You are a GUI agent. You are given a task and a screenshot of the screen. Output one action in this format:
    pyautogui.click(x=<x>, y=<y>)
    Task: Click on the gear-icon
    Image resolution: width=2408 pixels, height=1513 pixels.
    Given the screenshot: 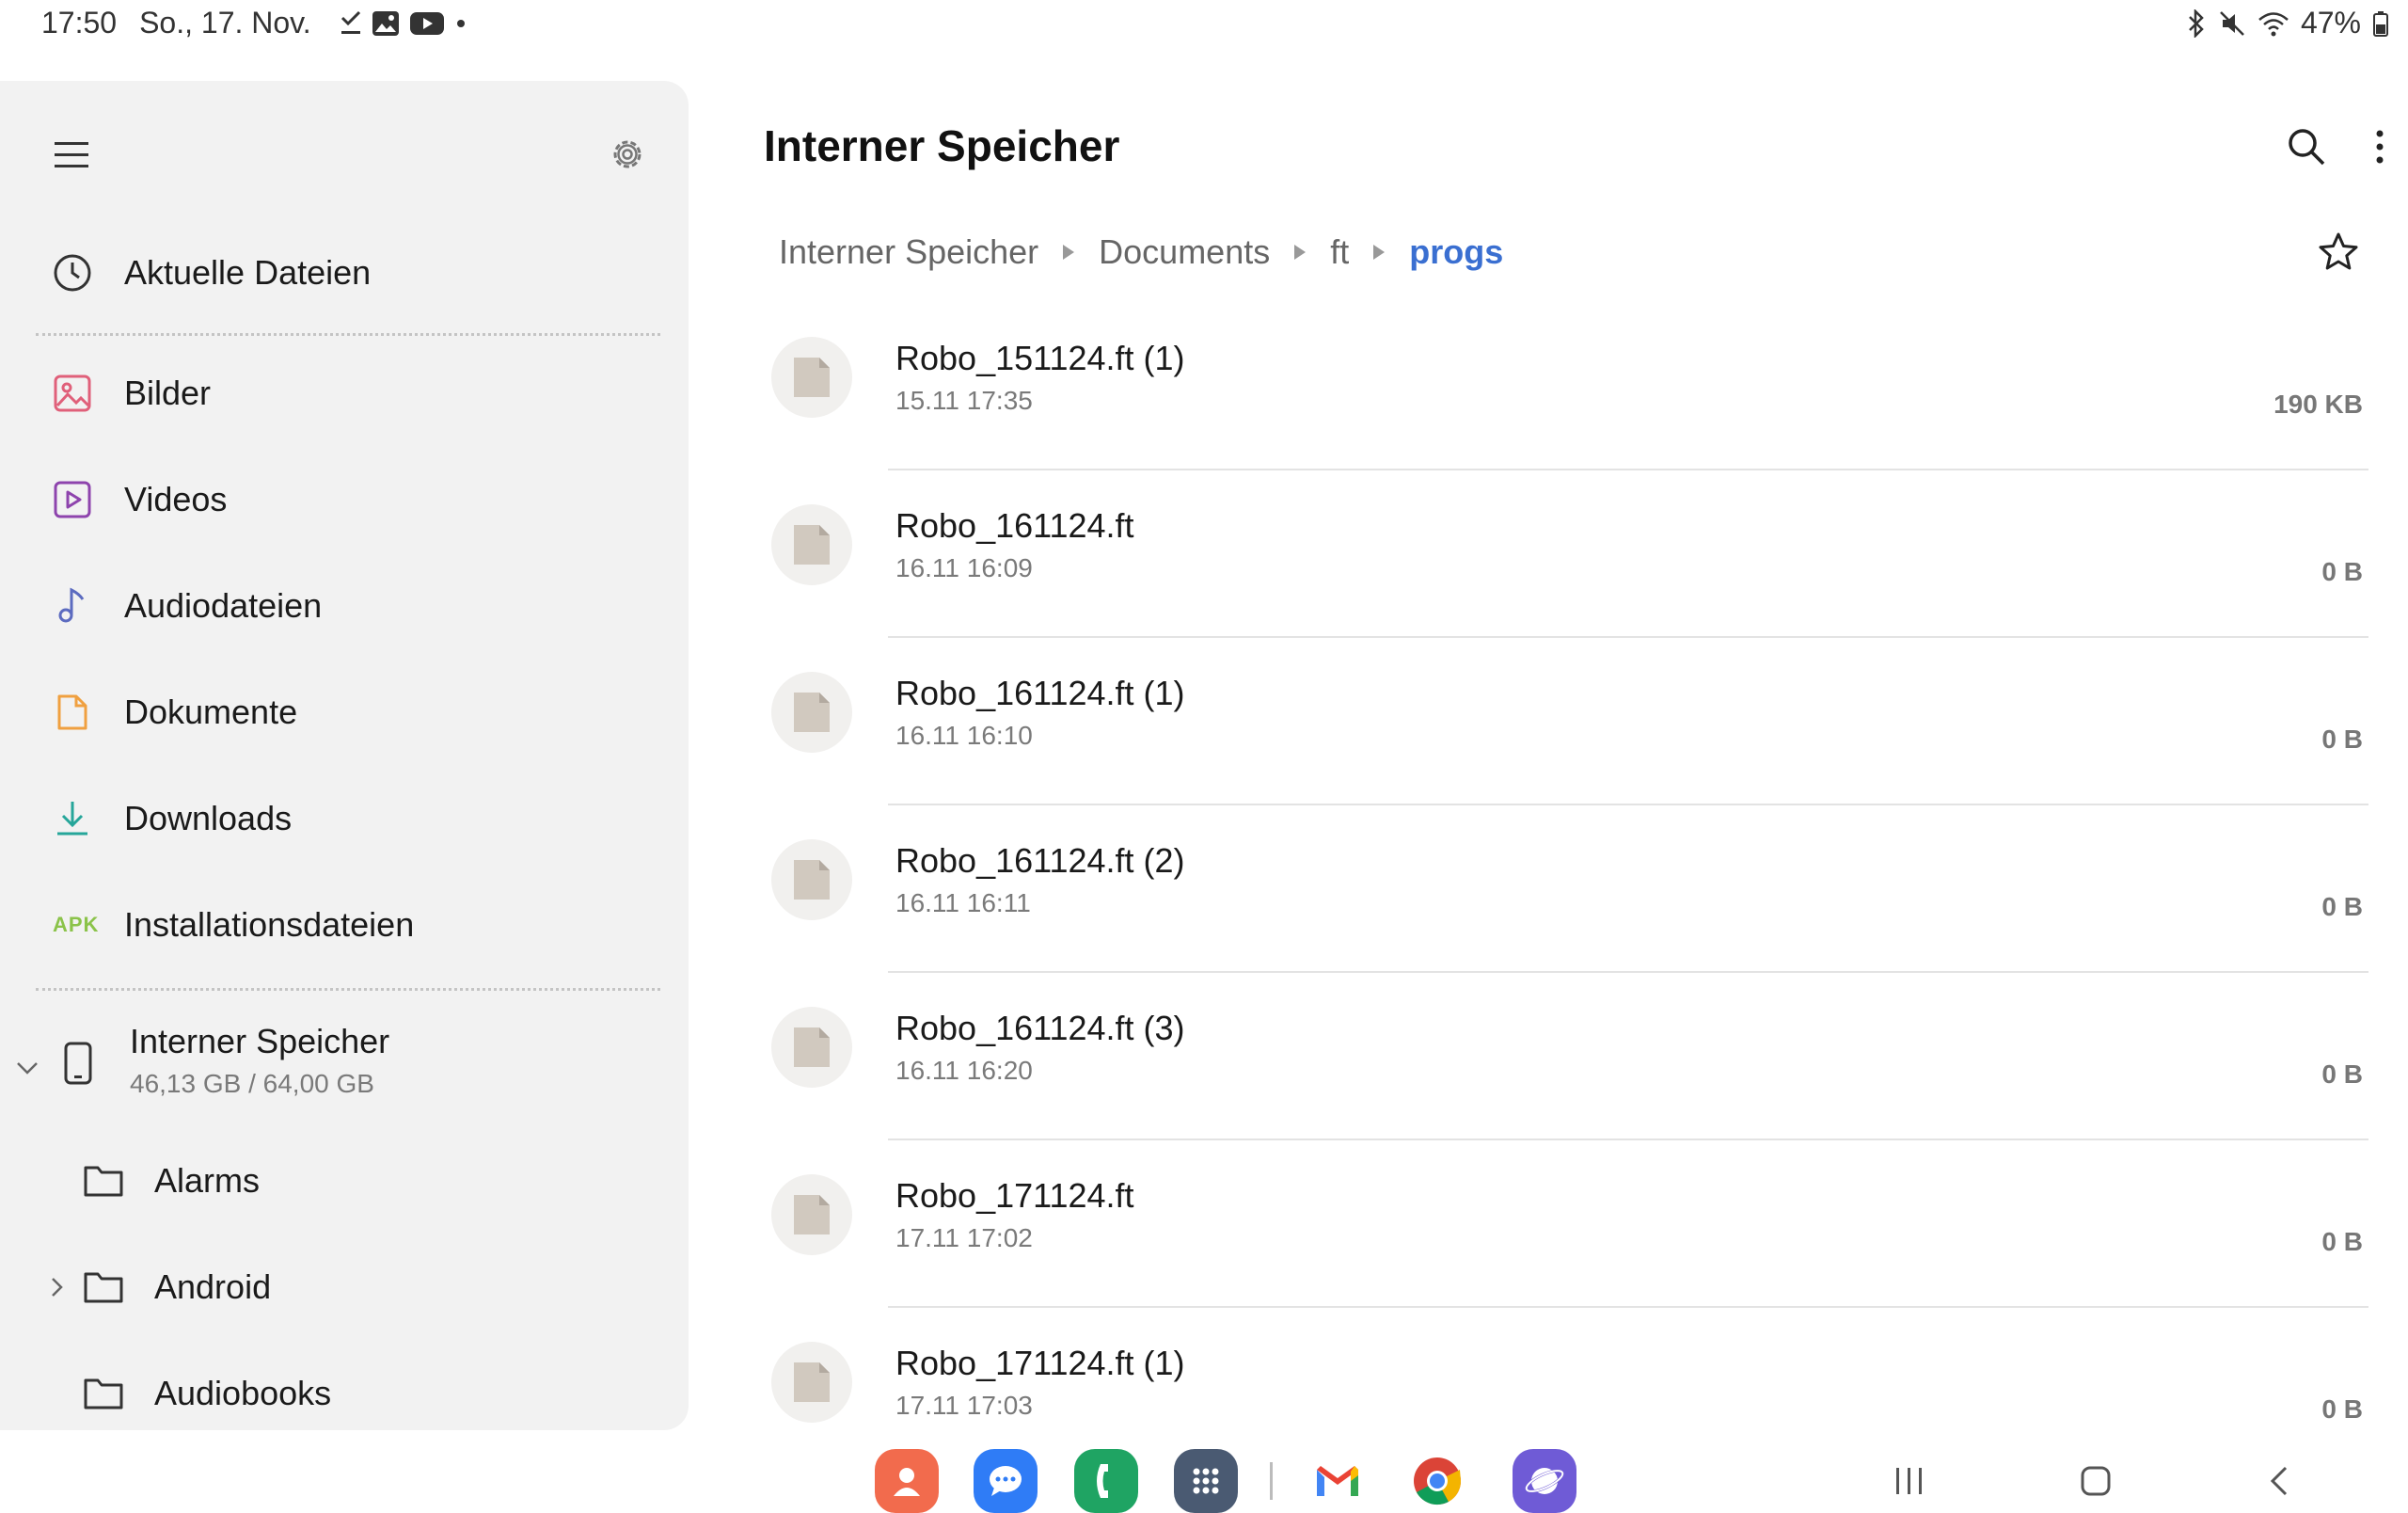 What is the action you would take?
    pyautogui.click(x=628, y=154)
    